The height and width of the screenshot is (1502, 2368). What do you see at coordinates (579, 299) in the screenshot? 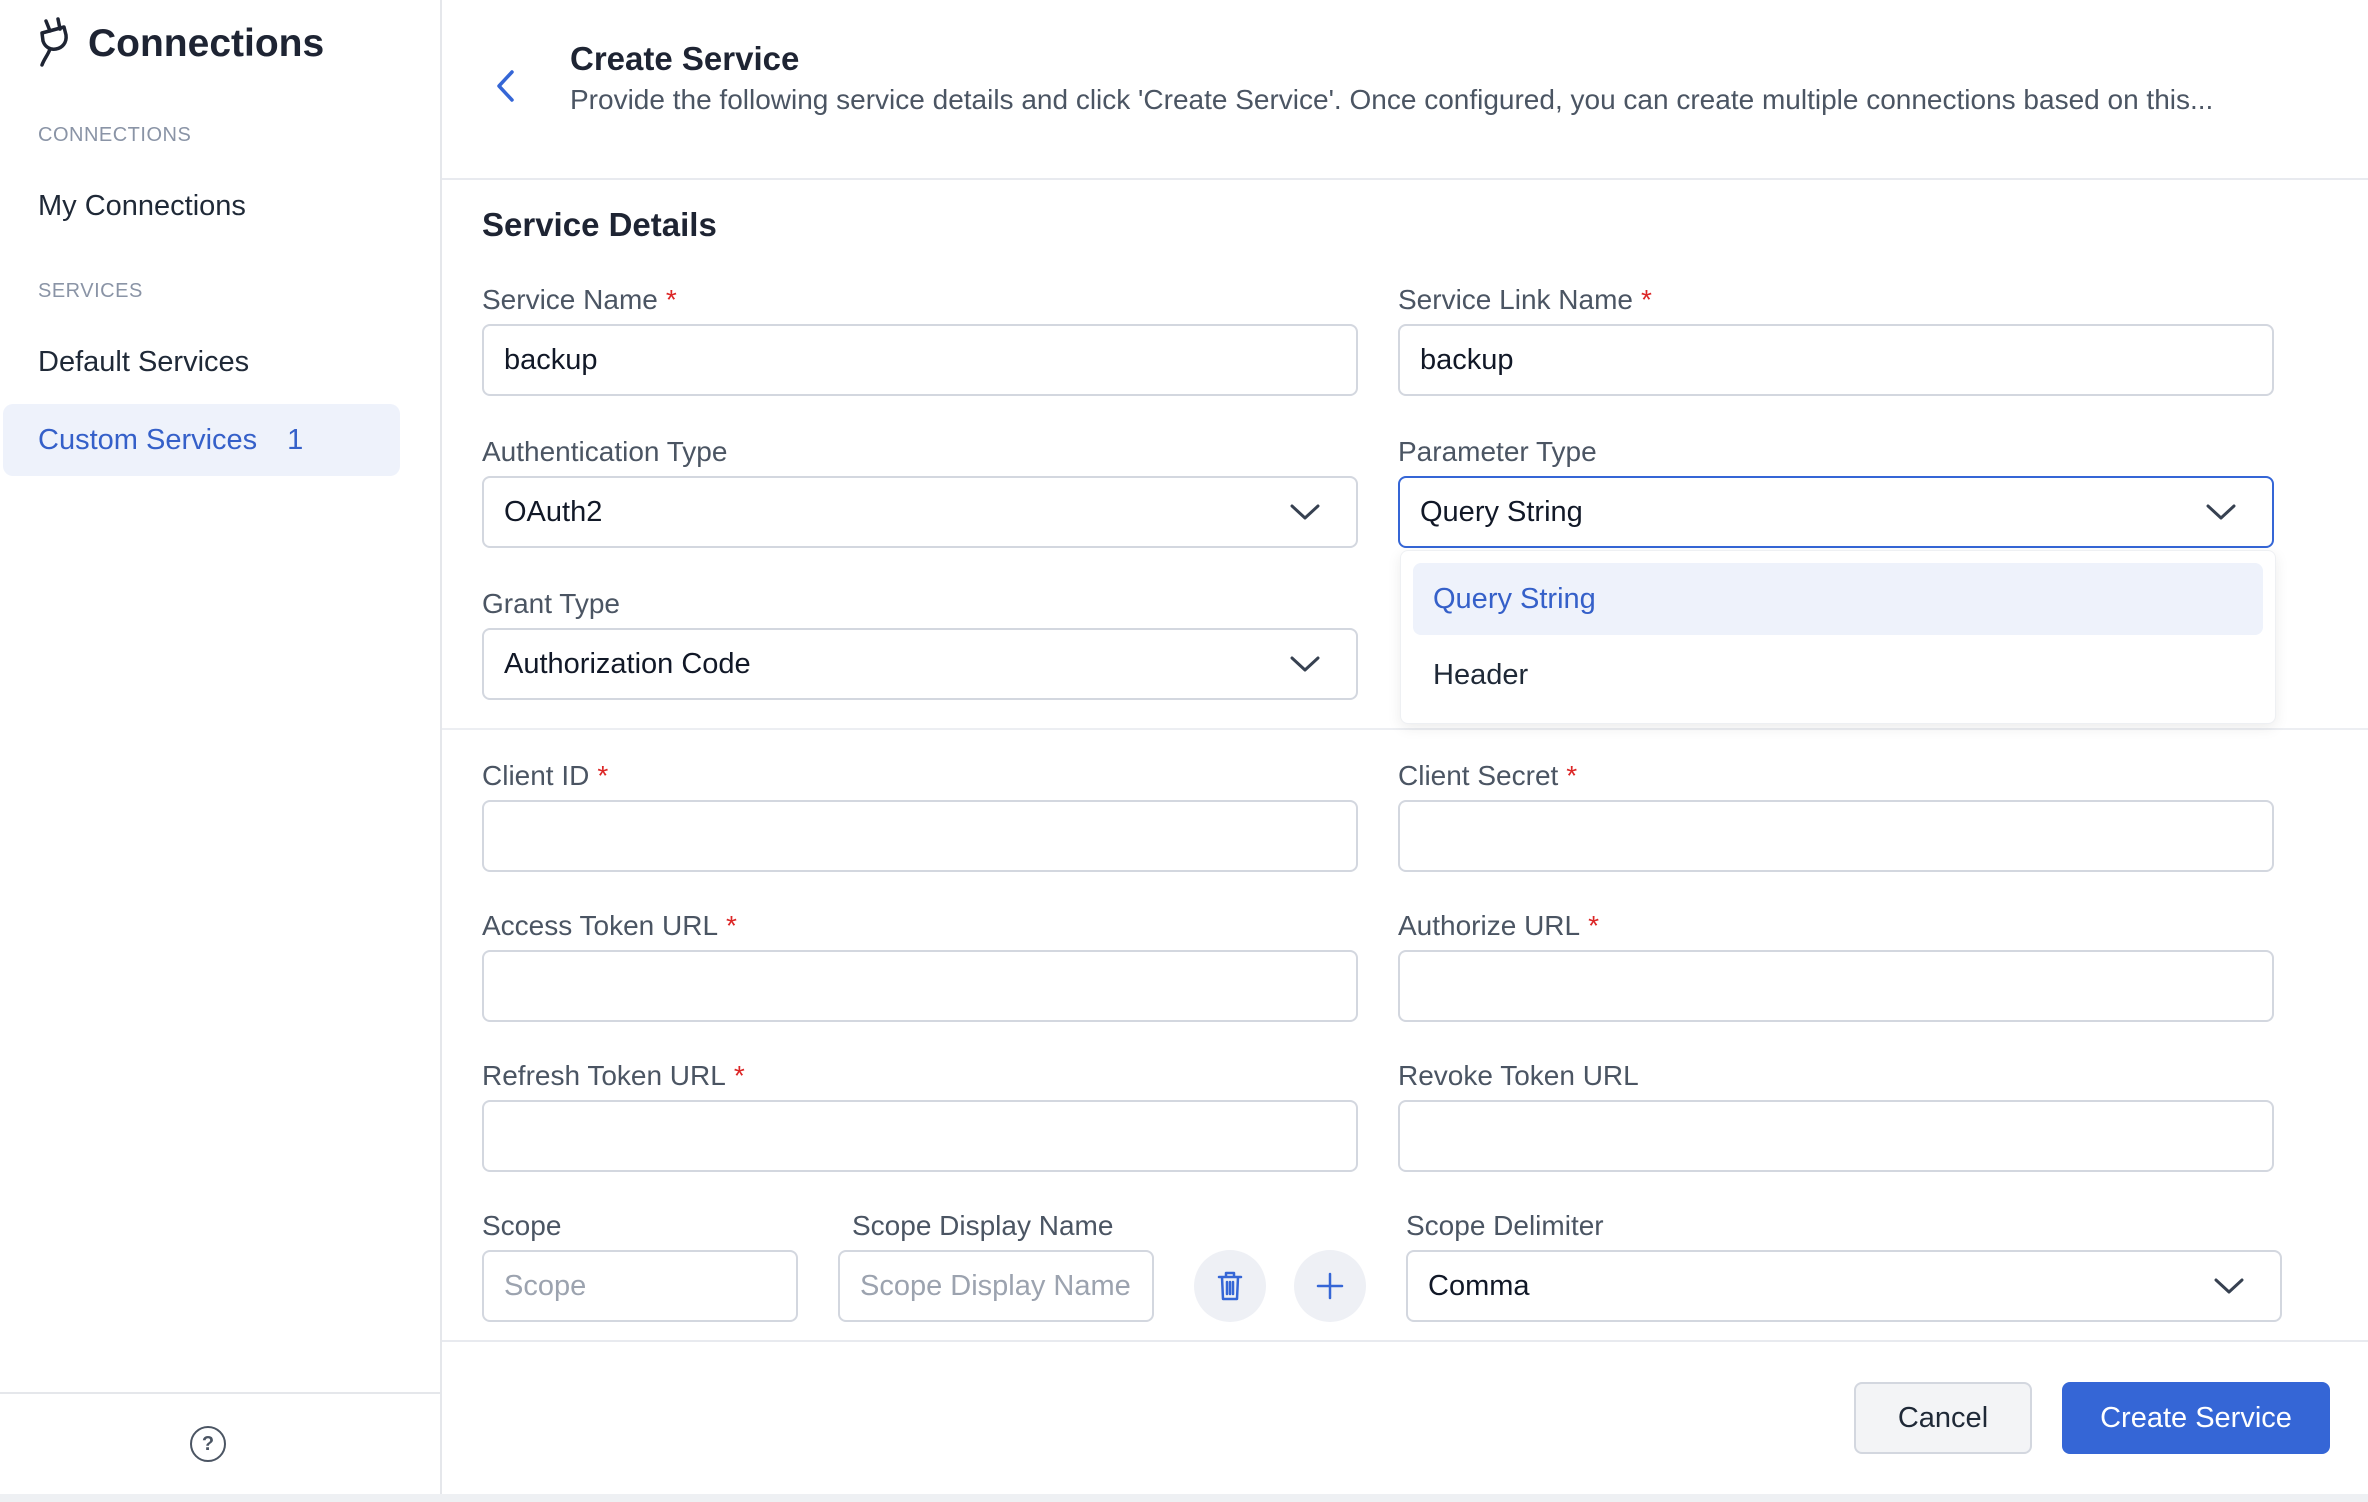
I see `service-name-label: Service Name *` at bounding box center [579, 299].